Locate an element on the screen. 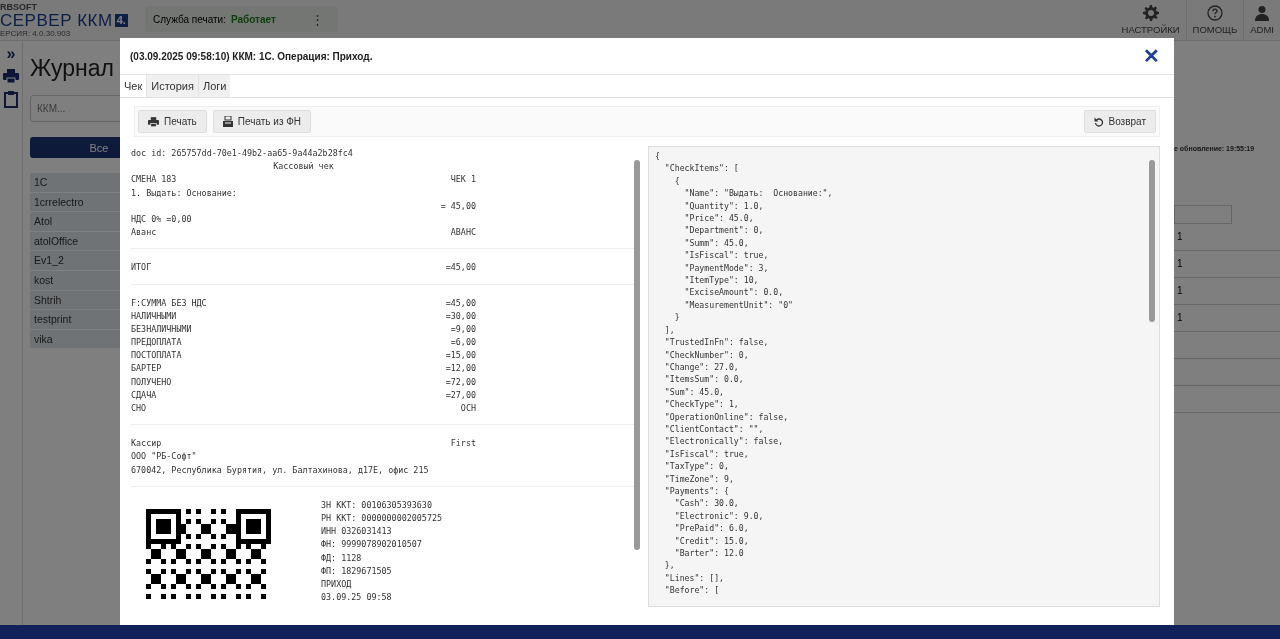 The image size is (1280, 639). receipt-value: =72,00 is located at coordinates (460, 382).